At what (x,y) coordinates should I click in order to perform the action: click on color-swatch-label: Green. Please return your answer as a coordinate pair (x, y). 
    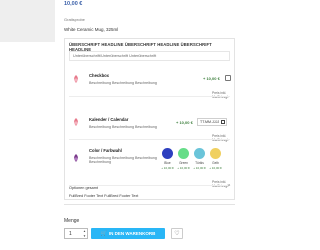
    Looking at the image, I should click on (183, 163).